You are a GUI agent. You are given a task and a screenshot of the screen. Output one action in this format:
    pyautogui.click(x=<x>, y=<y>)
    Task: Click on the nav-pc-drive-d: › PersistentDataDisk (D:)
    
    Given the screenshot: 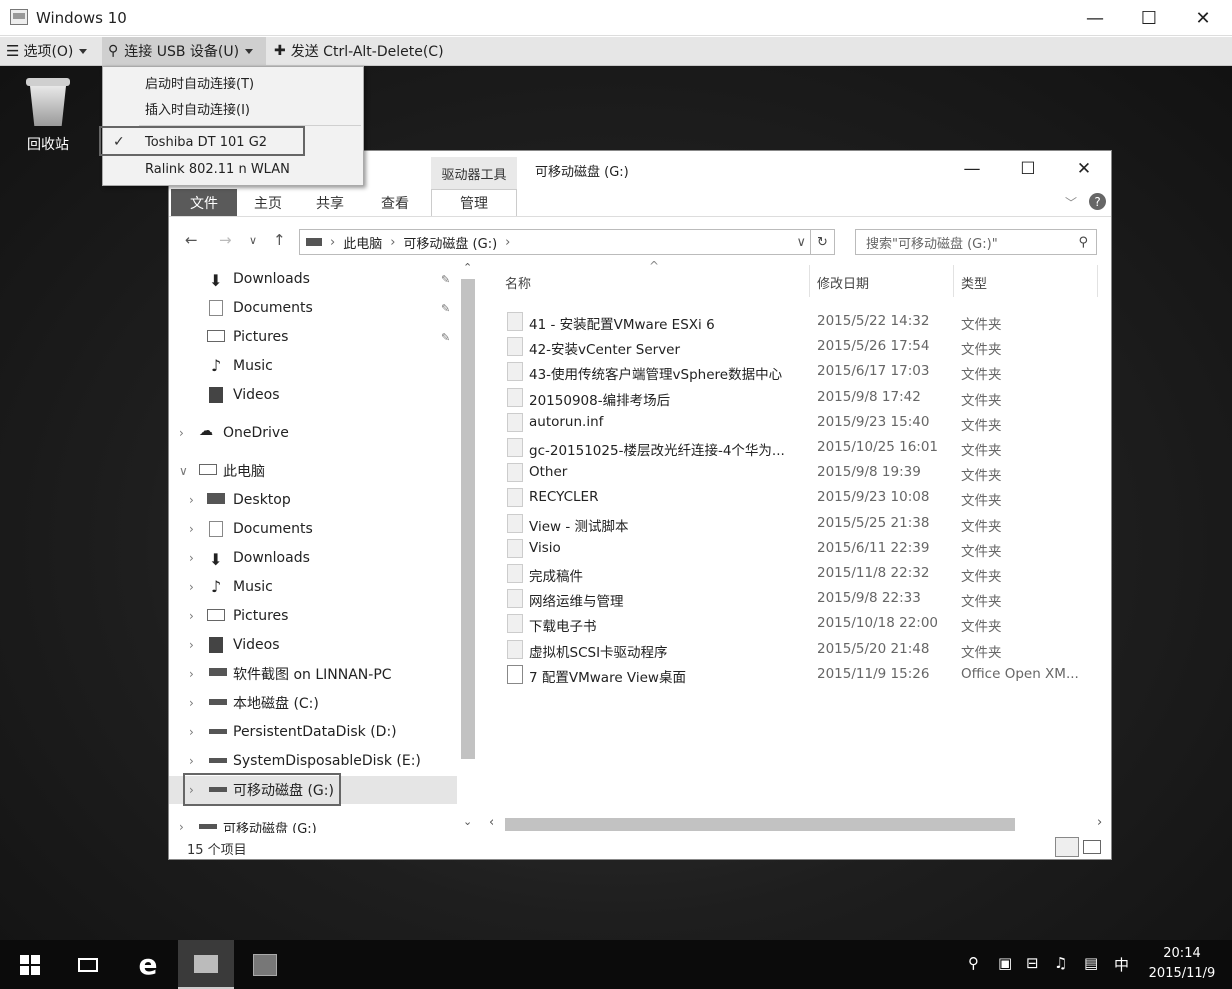 What is the action you would take?
    pyautogui.click(x=314, y=732)
    